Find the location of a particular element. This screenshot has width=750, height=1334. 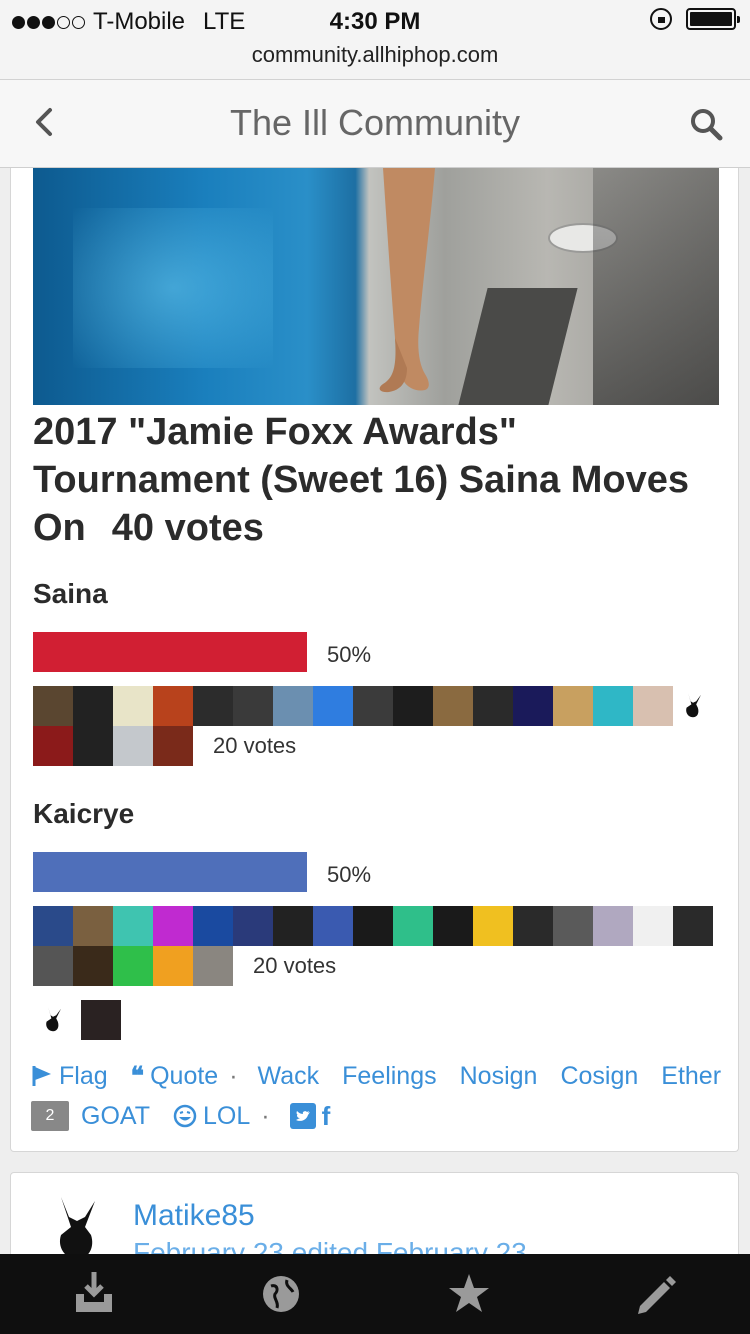

app-header: The Ill Community is located at coordinates (375, 124).